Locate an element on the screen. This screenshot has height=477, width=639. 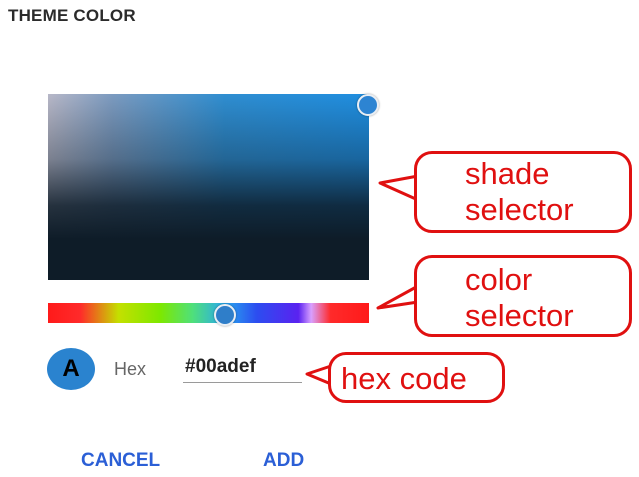
callout-text: color is located at coordinates (499, 279).